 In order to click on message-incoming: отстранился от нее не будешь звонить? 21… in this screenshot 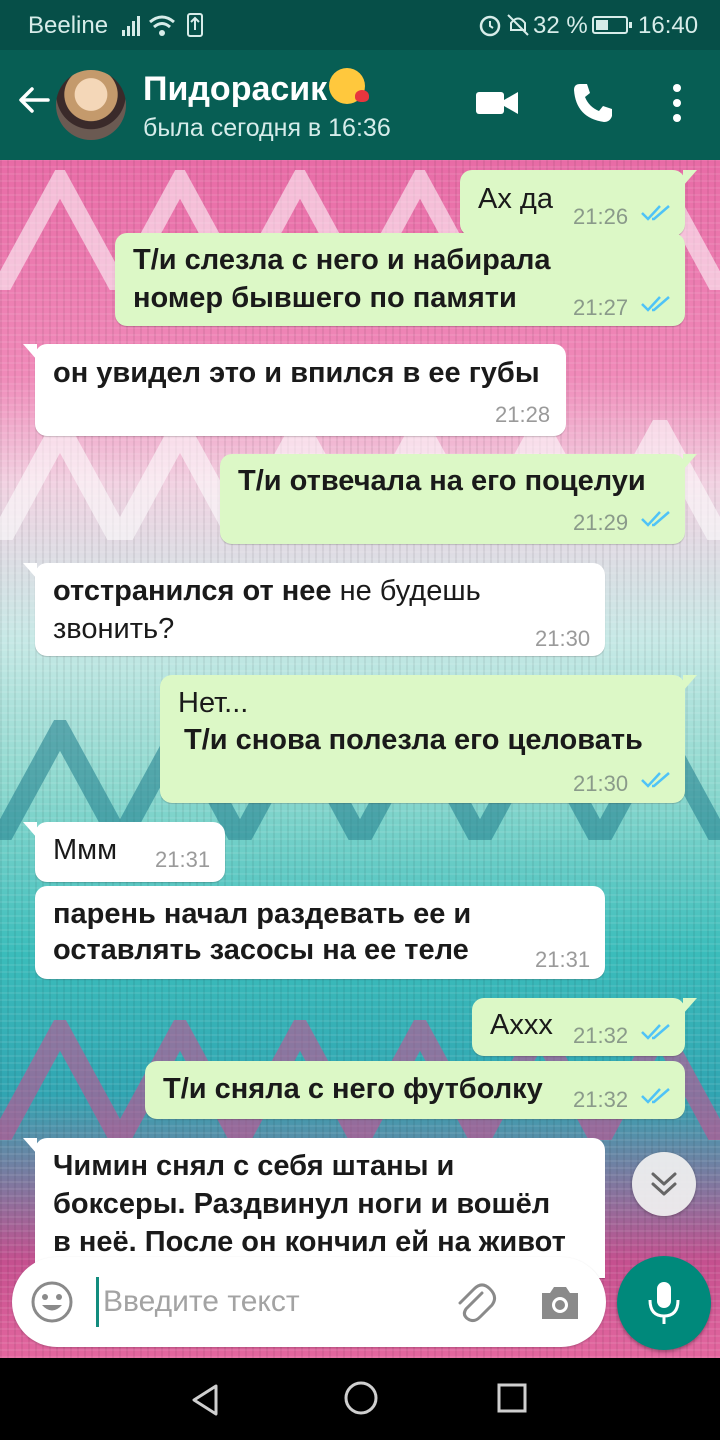, I will do `click(314, 609)`.